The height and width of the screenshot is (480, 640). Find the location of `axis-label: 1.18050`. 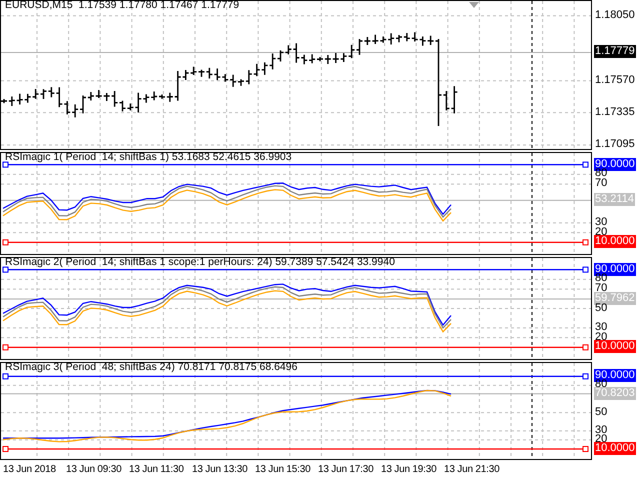

axis-label: 1.18050 is located at coordinates (615, 15).